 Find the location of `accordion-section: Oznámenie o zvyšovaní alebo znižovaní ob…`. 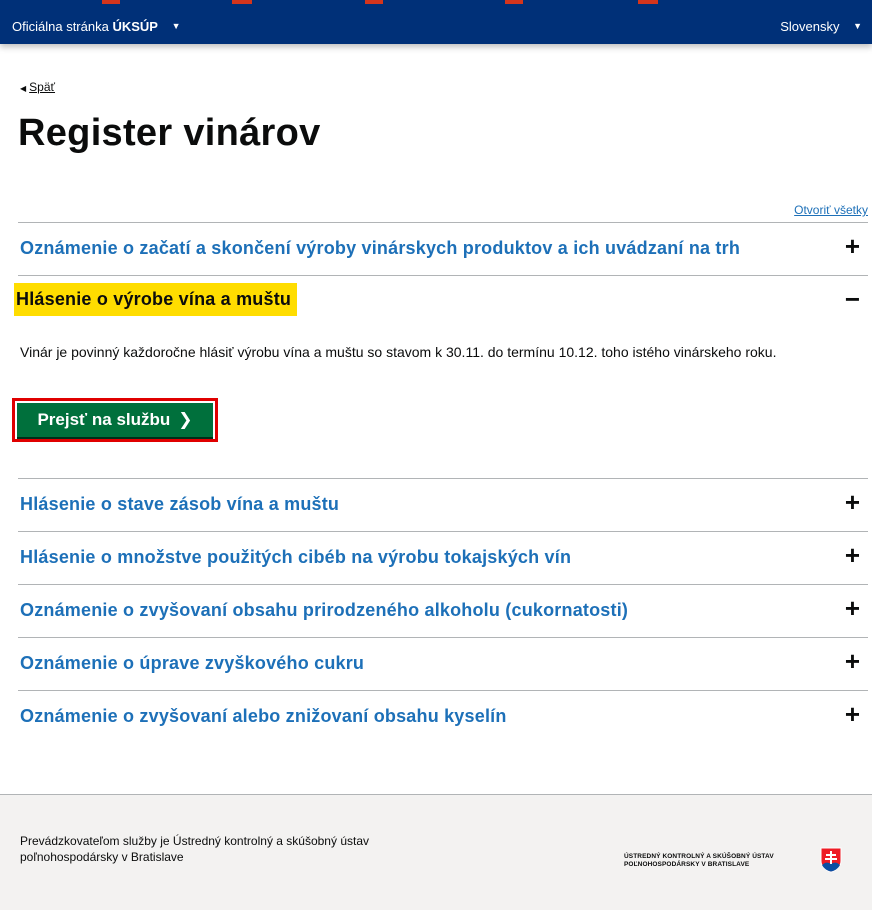

accordion-section: Oznámenie o zvyšovaní alebo znižovaní ob… is located at coordinates (443, 716).